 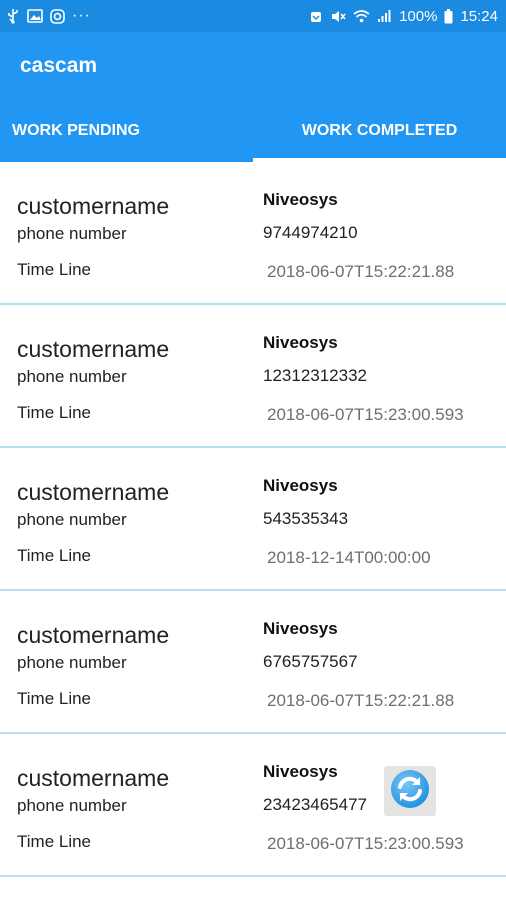 What do you see at coordinates (316, 16) in the screenshot?
I see `alarm-icon` at bounding box center [316, 16].